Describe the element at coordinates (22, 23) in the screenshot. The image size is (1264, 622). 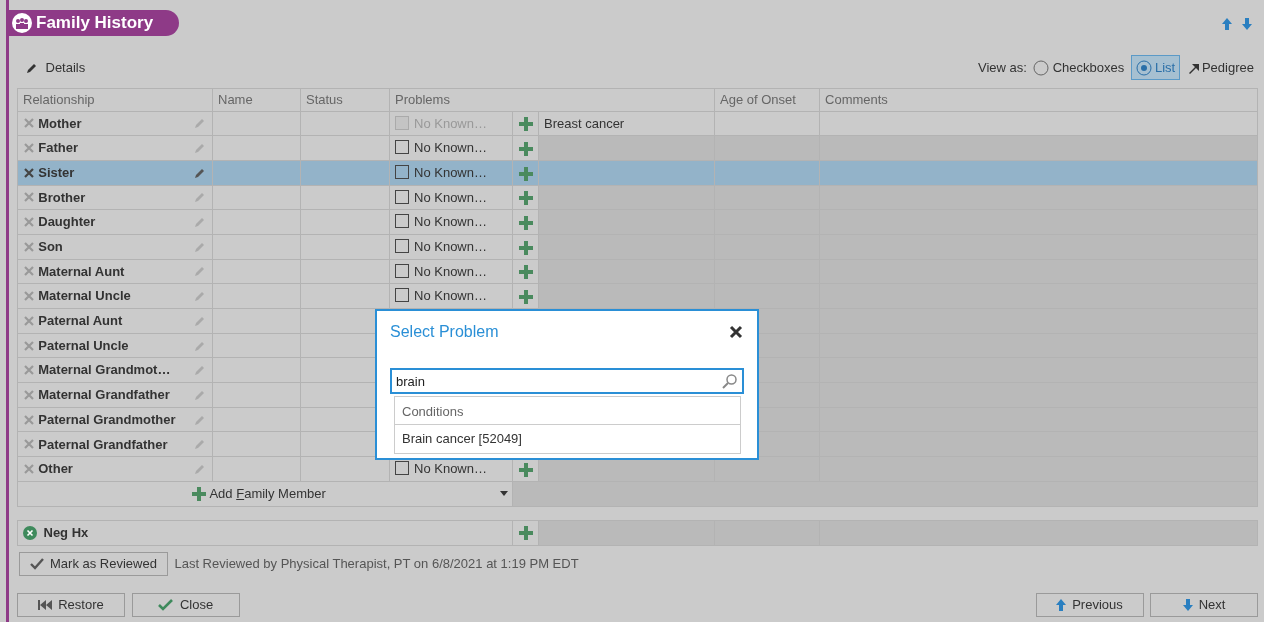
I see `people-icon` at that location.